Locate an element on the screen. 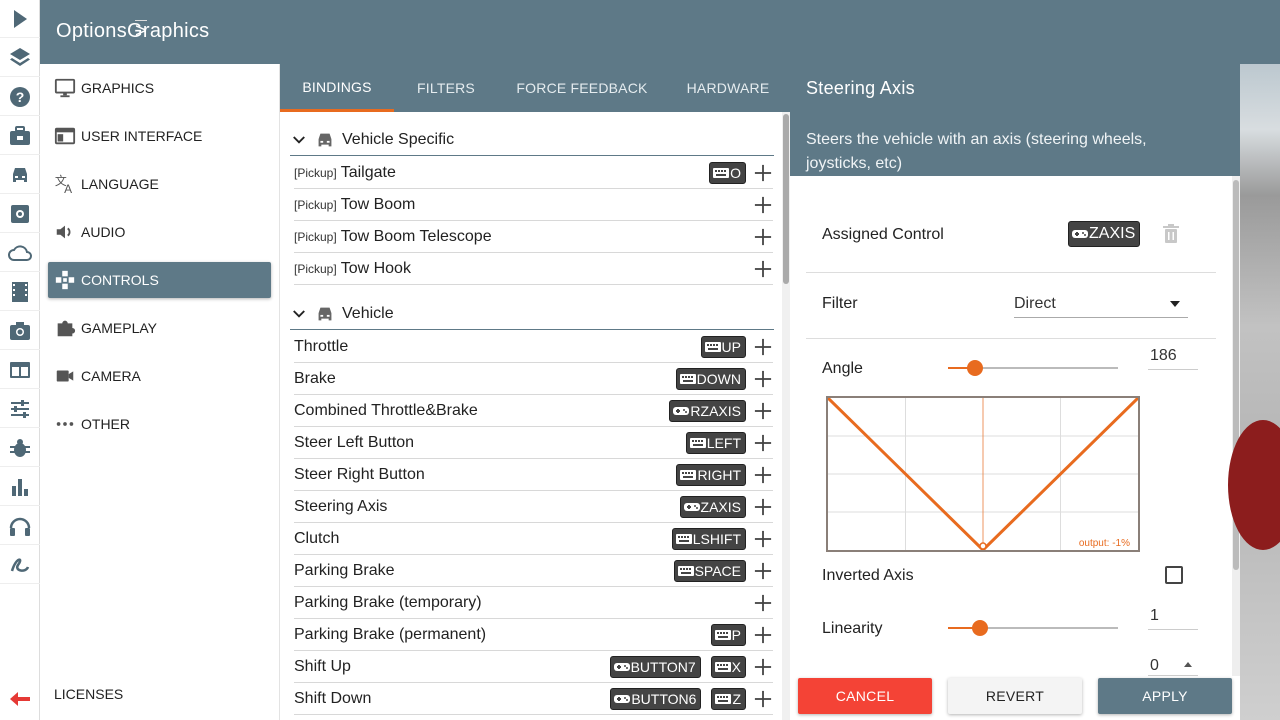 The width and height of the screenshot is (1280, 720). back-arrow-button is located at coordinates (20, 699).